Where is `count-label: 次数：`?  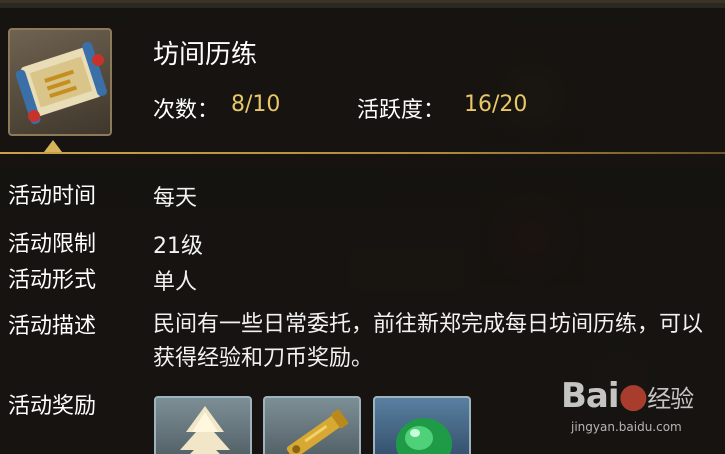 count-label: 次数： is located at coordinates (186, 110).